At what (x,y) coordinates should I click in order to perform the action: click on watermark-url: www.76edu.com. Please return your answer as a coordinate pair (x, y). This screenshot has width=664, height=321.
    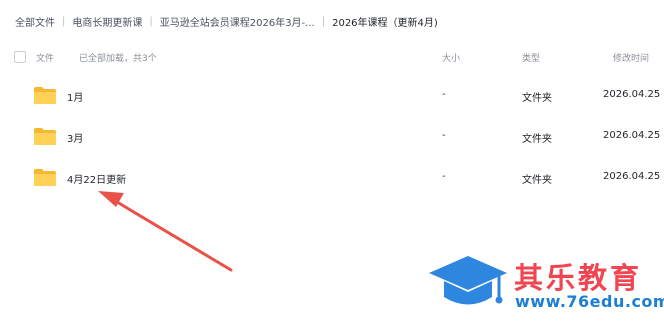
    Looking at the image, I should click on (589, 301).